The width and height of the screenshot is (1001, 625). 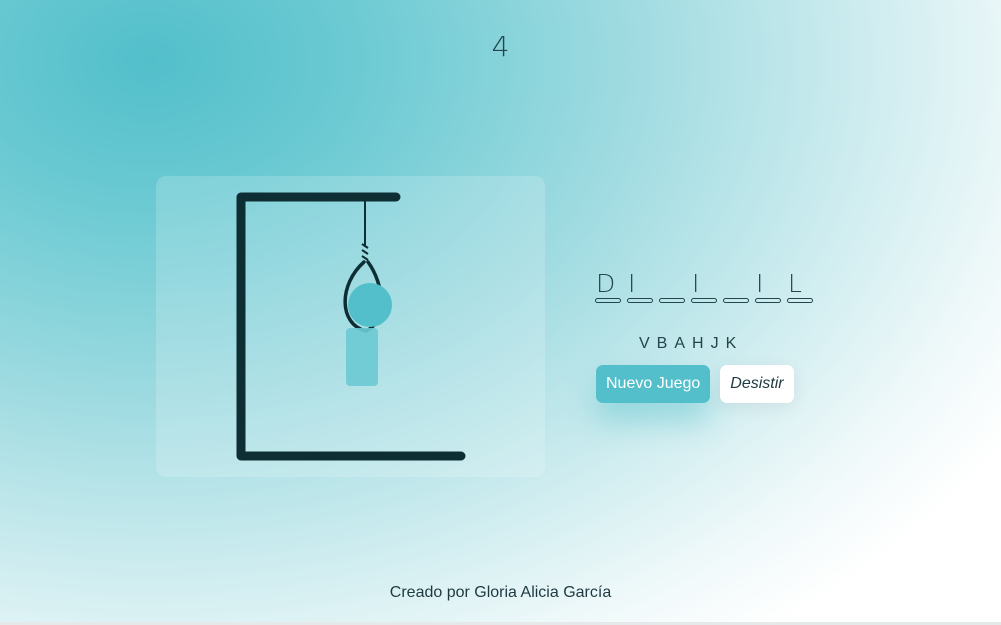 I want to click on new-game-button: Nuevo Juego, so click(x=653, y=384).